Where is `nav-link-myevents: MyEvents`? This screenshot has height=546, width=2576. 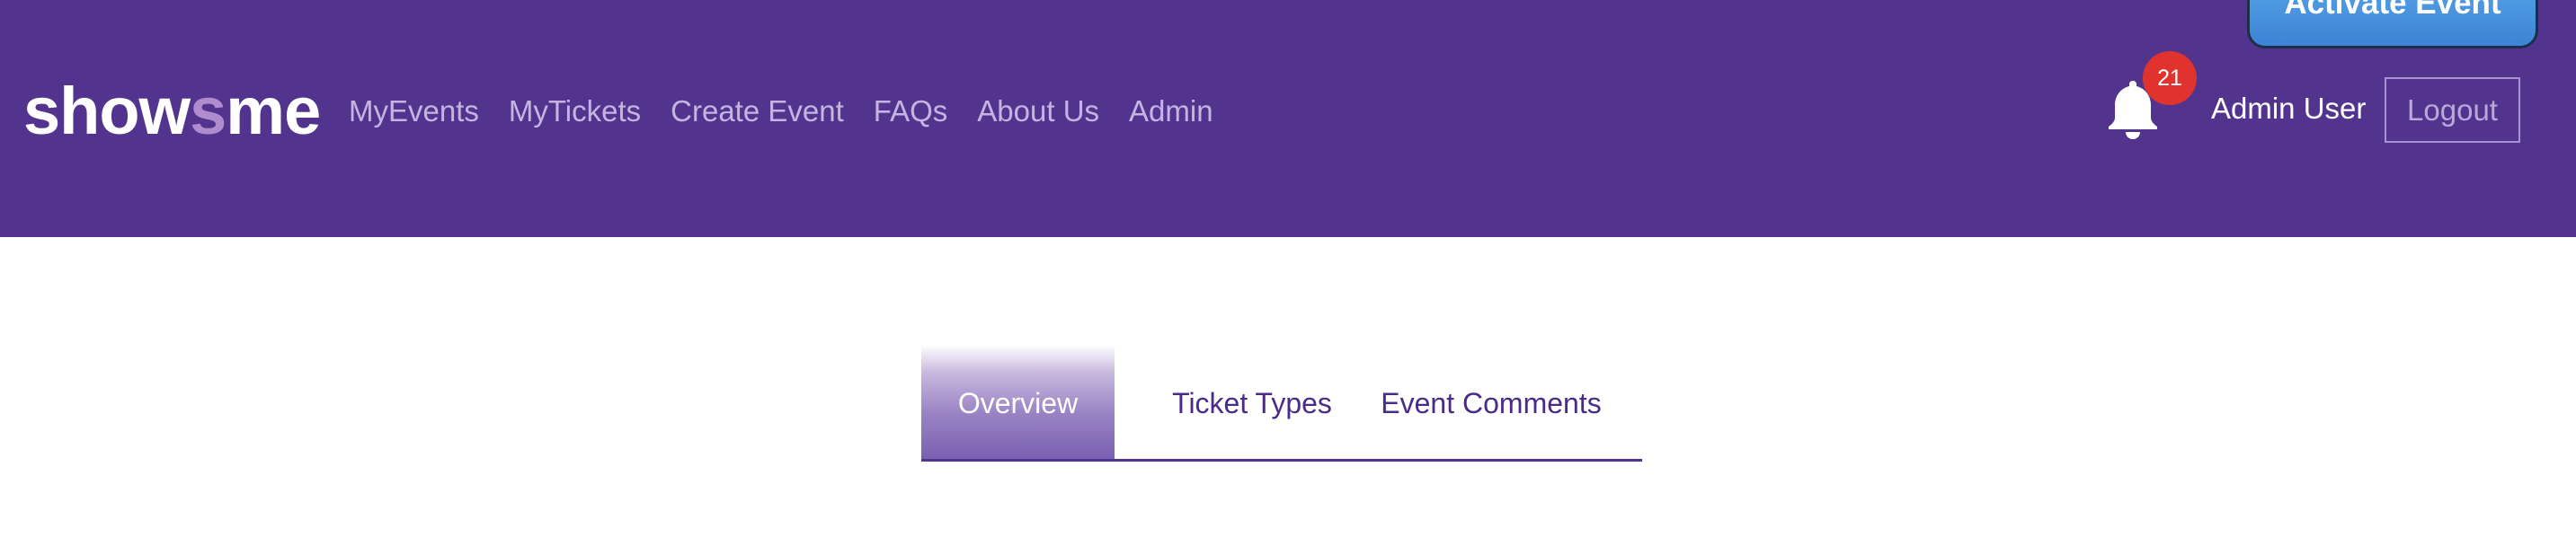
nav-link-myevents: MyEvents is located at coordinates (414, 111).